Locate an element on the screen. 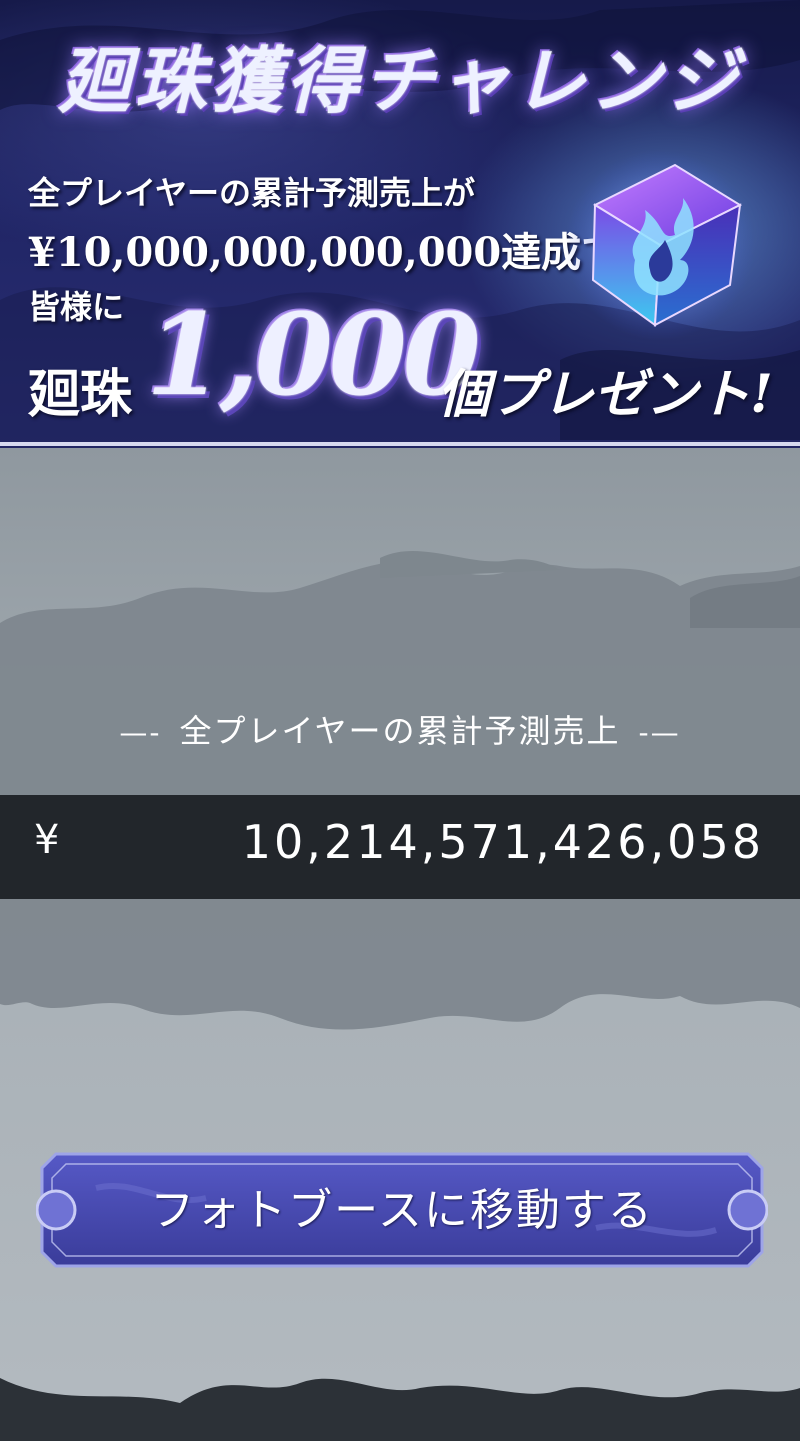 Image resolution: width=800 pixels, height=1441 pixels. sales-counter-value: 10,214,571,426,058 is located at coordinates (502, 842).